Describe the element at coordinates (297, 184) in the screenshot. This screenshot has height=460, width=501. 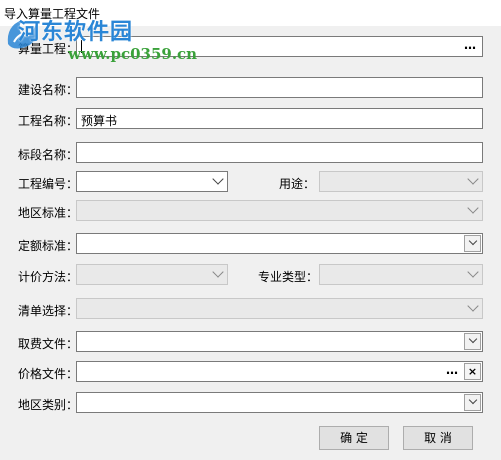
I see `usage-label: 用途：` at that location.